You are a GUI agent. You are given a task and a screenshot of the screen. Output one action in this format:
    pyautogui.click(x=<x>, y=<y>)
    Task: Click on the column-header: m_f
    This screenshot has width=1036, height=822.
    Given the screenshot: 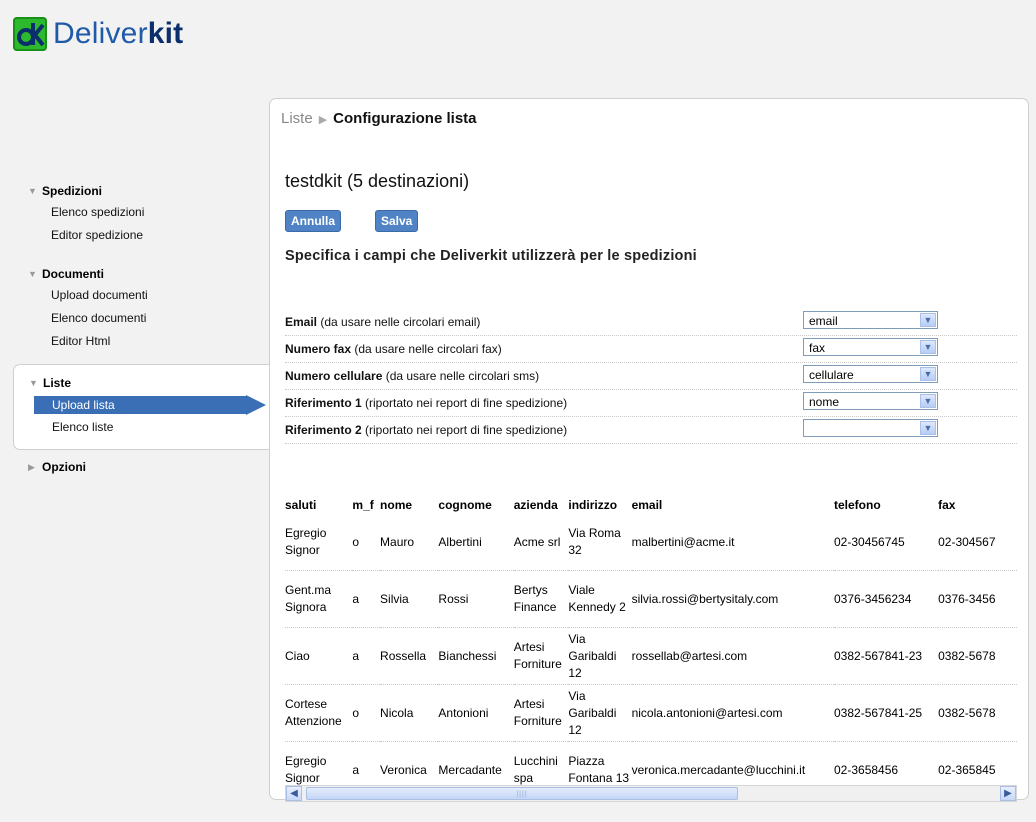 What is the action you would take?
    pyautogui.click(x=363, y=505)
    